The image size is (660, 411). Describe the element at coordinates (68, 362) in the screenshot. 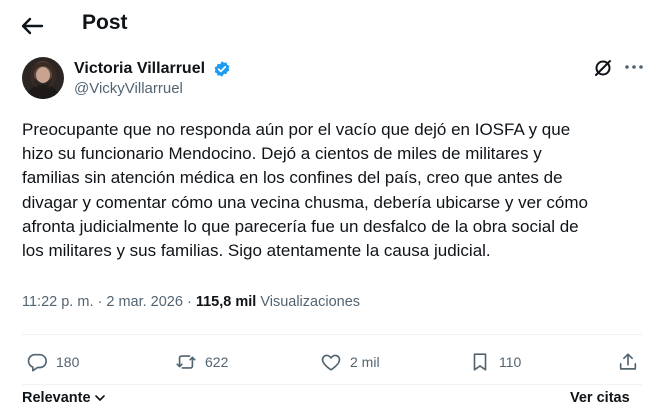

I see `reply-count: 180` at that location.